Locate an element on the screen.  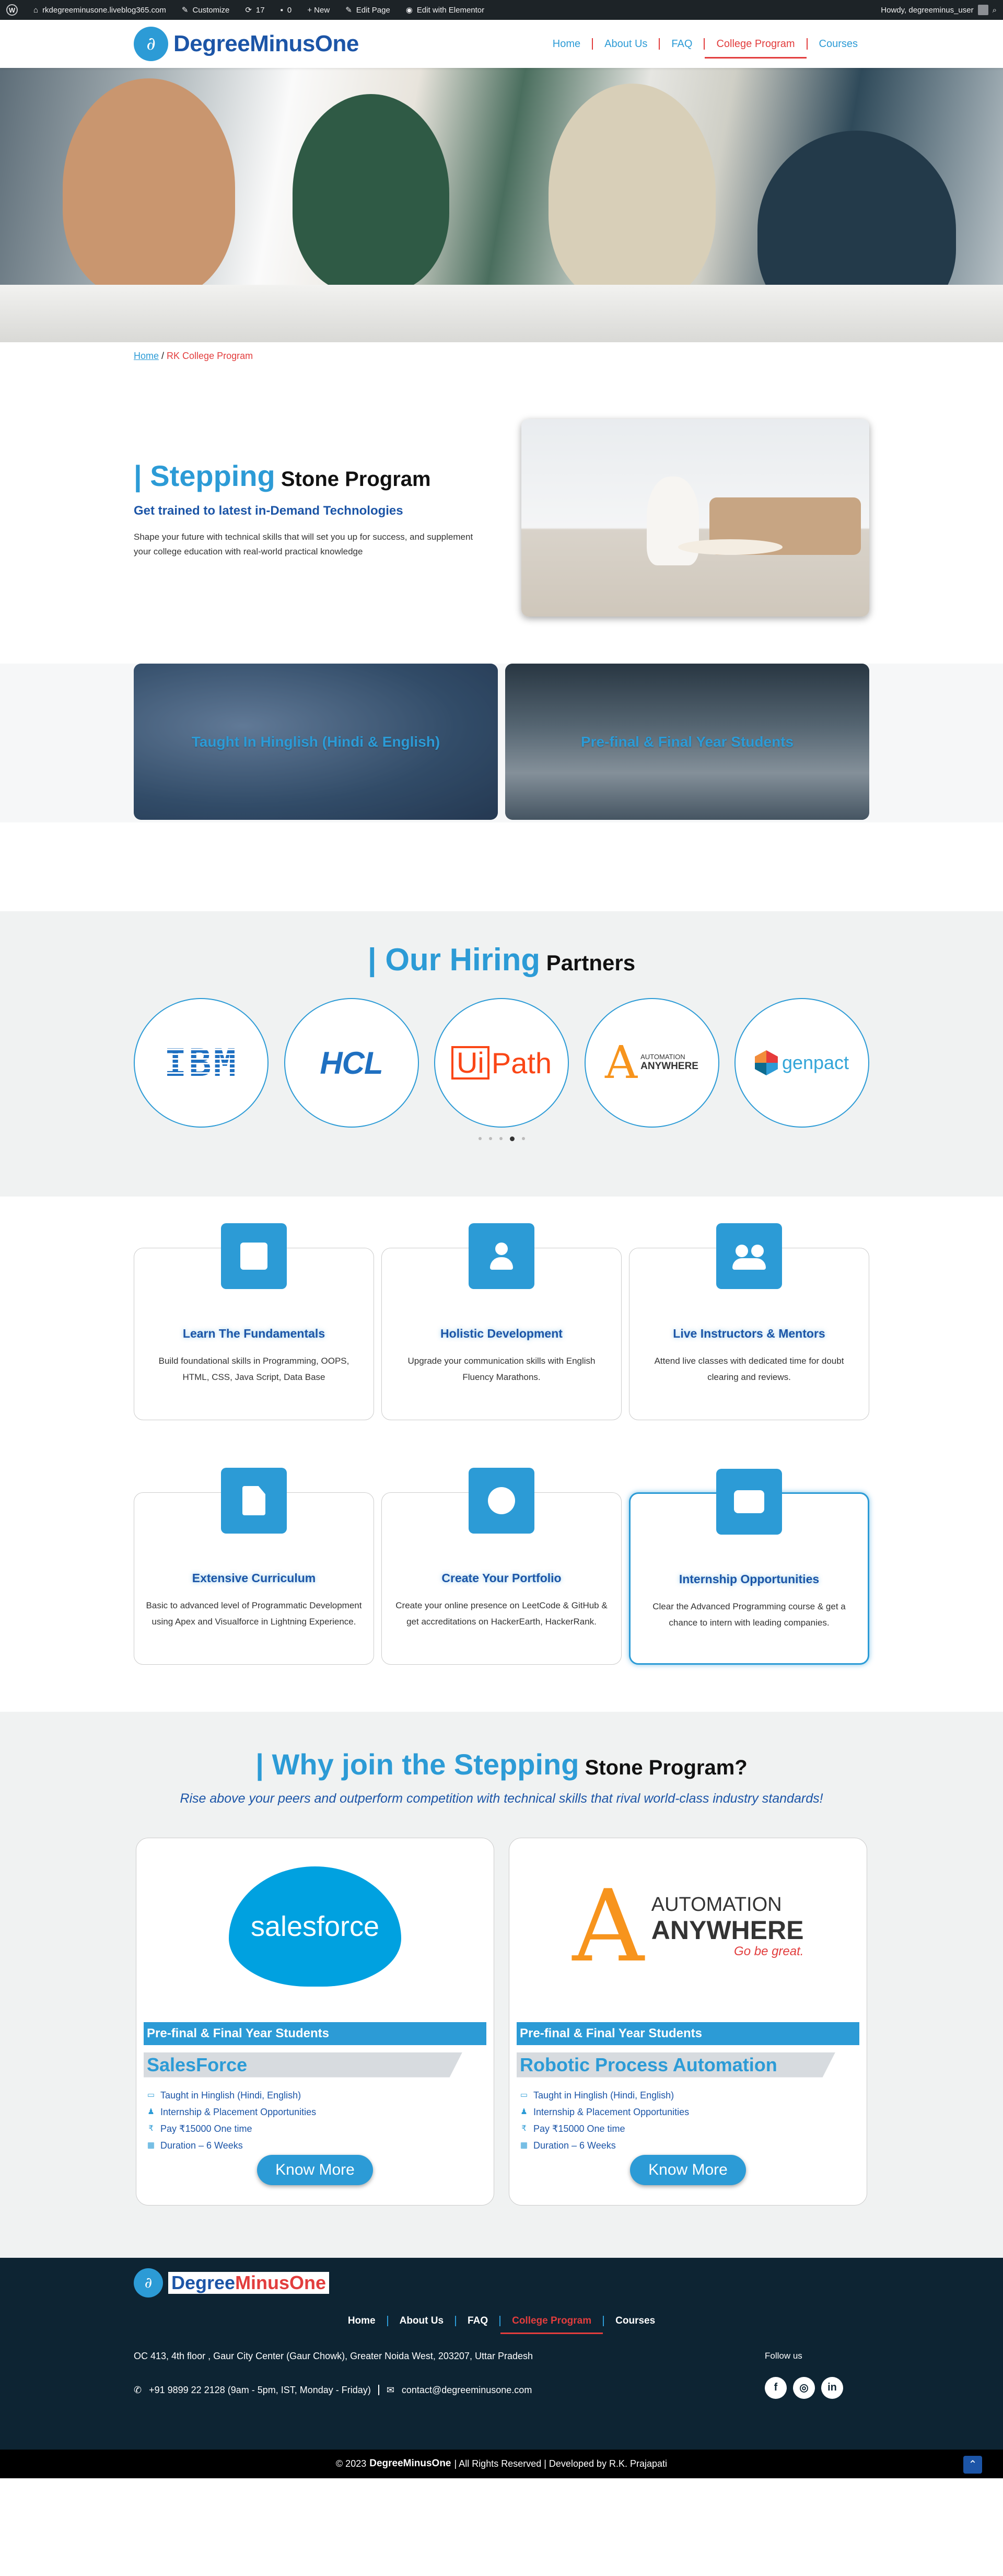
why-heading: | Why join the Stepping Stone Program? is located at coordinates (501, 1765).